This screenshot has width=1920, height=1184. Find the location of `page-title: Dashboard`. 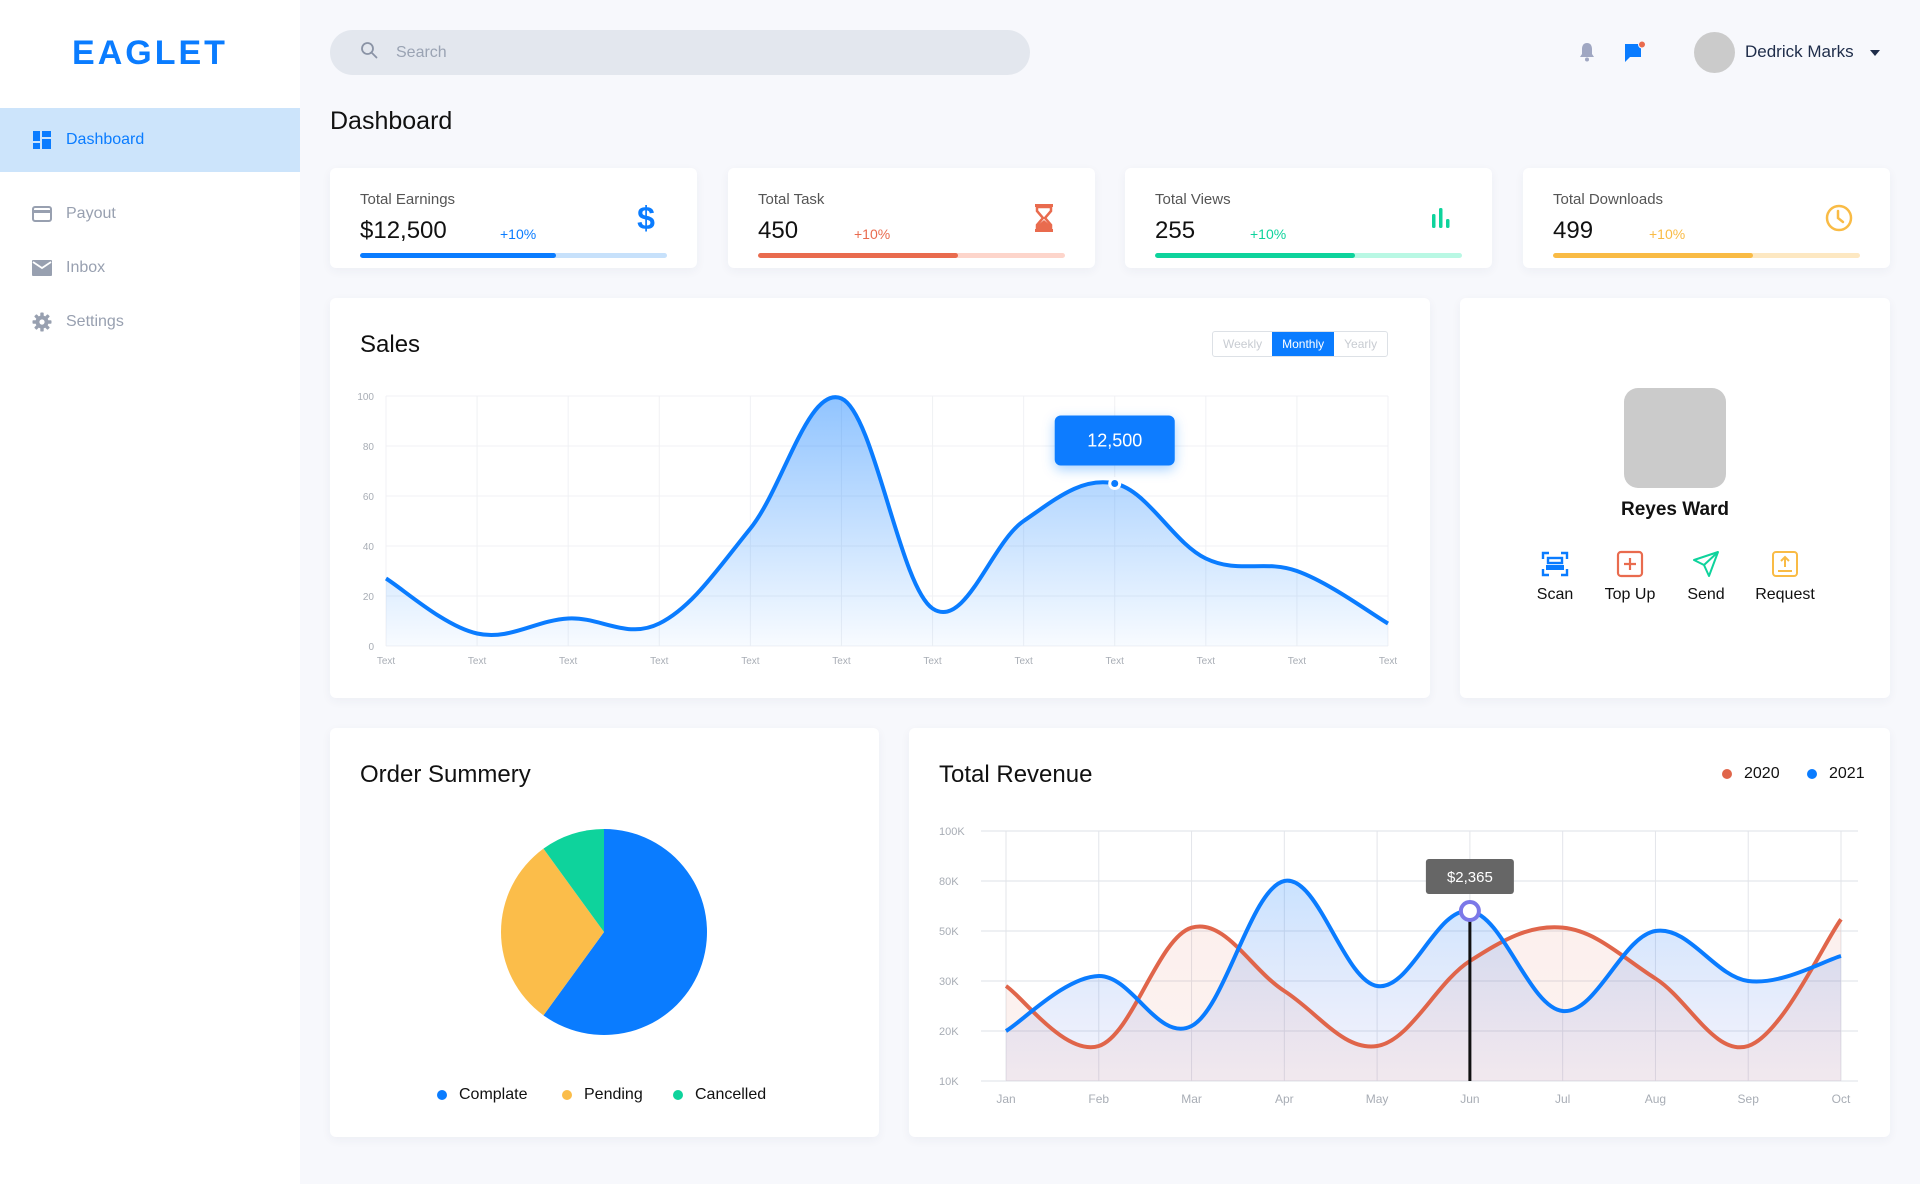

page-title: Dashboard is located at coordinates (391, 121).